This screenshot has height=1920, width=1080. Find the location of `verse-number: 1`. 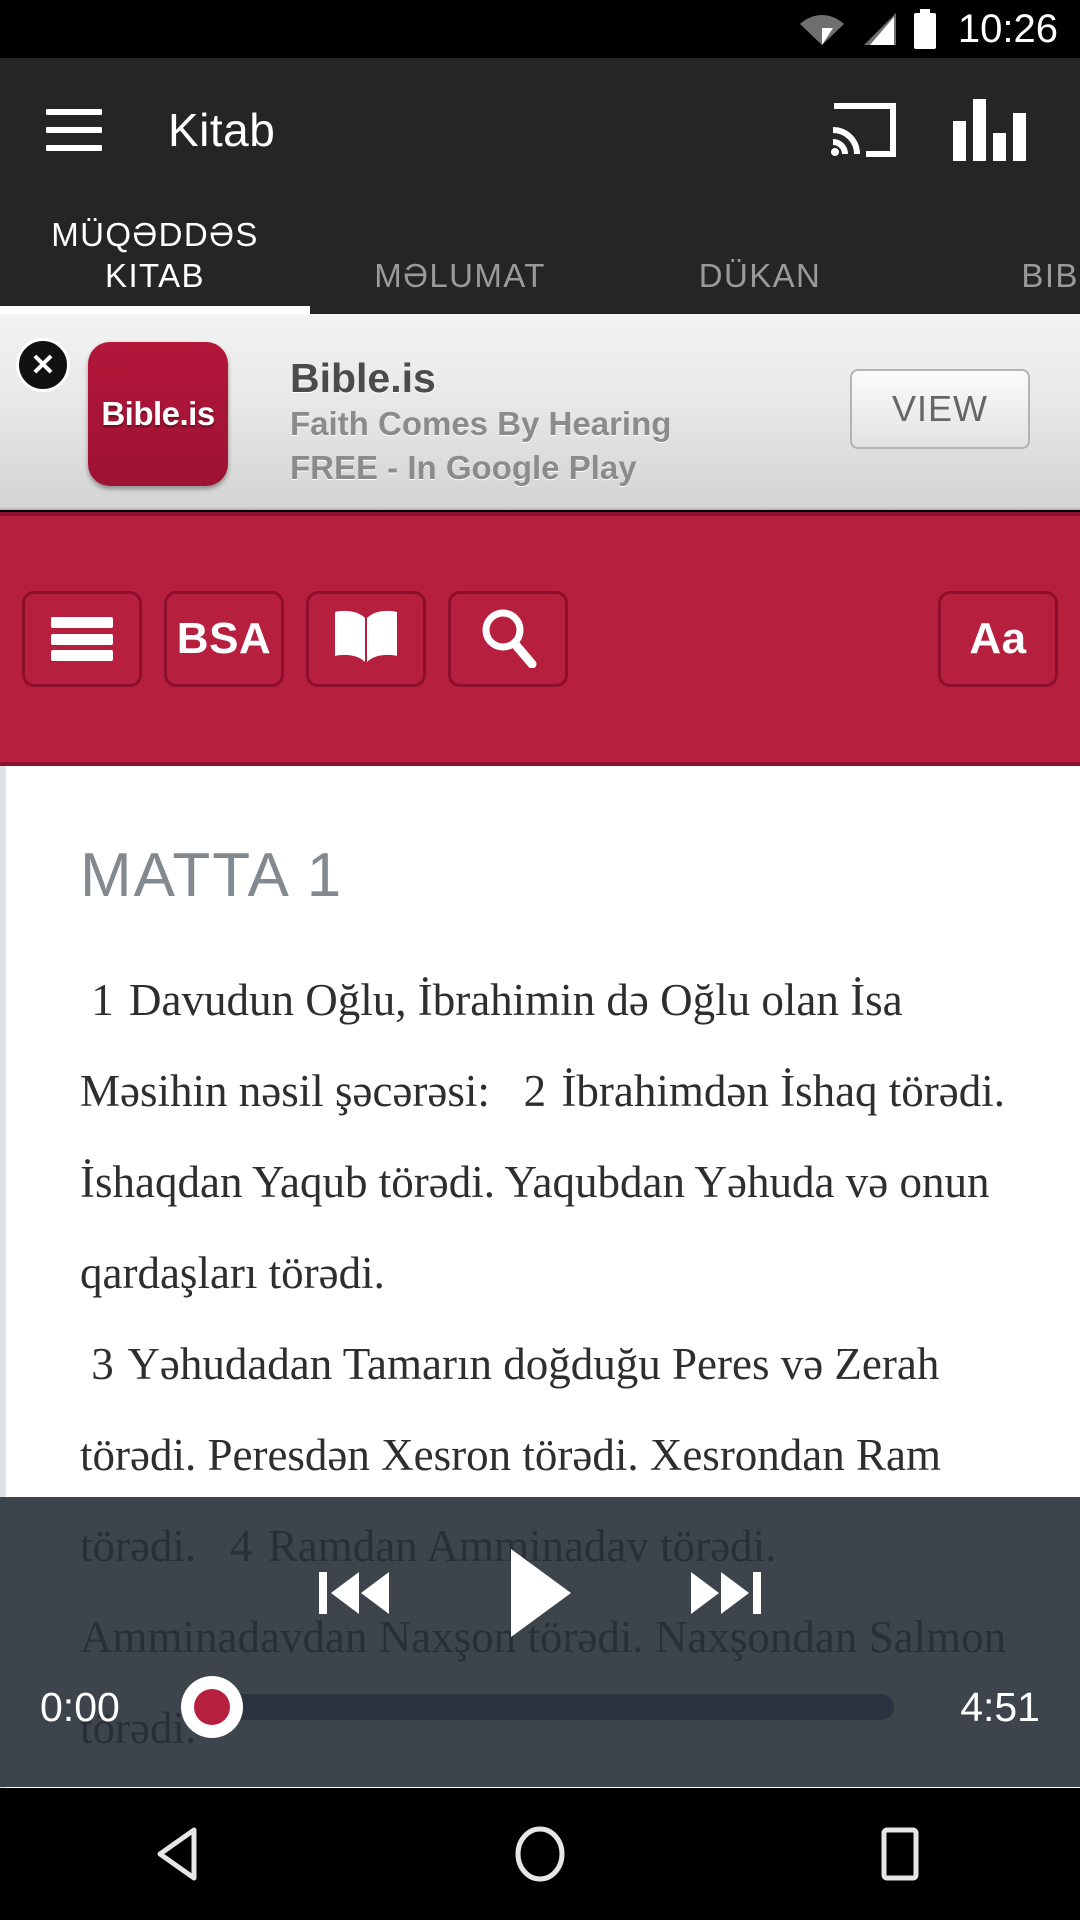

verse-number: 1 is located at coordinates (102, 1000).